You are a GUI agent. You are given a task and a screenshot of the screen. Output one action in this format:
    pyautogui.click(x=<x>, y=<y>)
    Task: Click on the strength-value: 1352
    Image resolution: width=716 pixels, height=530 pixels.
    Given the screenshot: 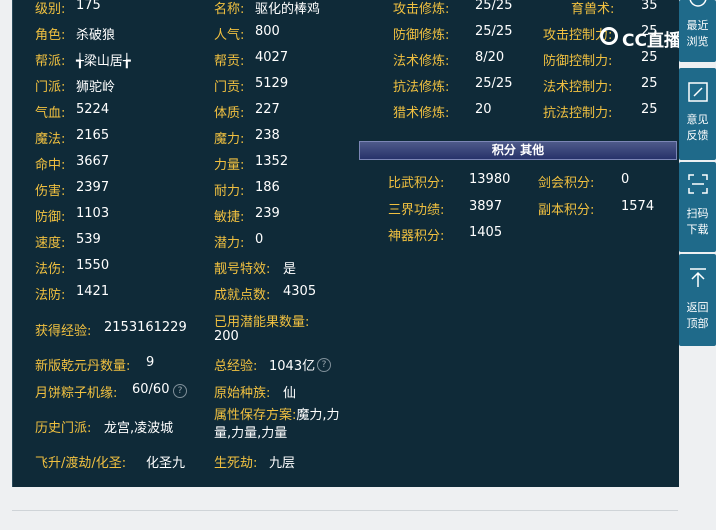 What is the action you would take?
    pyautogui.click(x=272, y=161)
    